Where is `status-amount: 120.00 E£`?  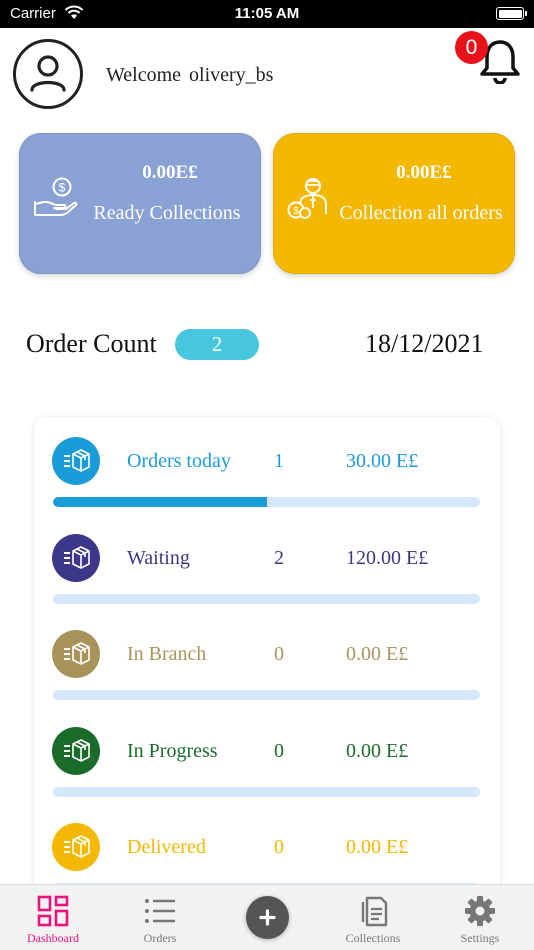 status-amount: 120.00 E£ is located at coordinates (387, 558).